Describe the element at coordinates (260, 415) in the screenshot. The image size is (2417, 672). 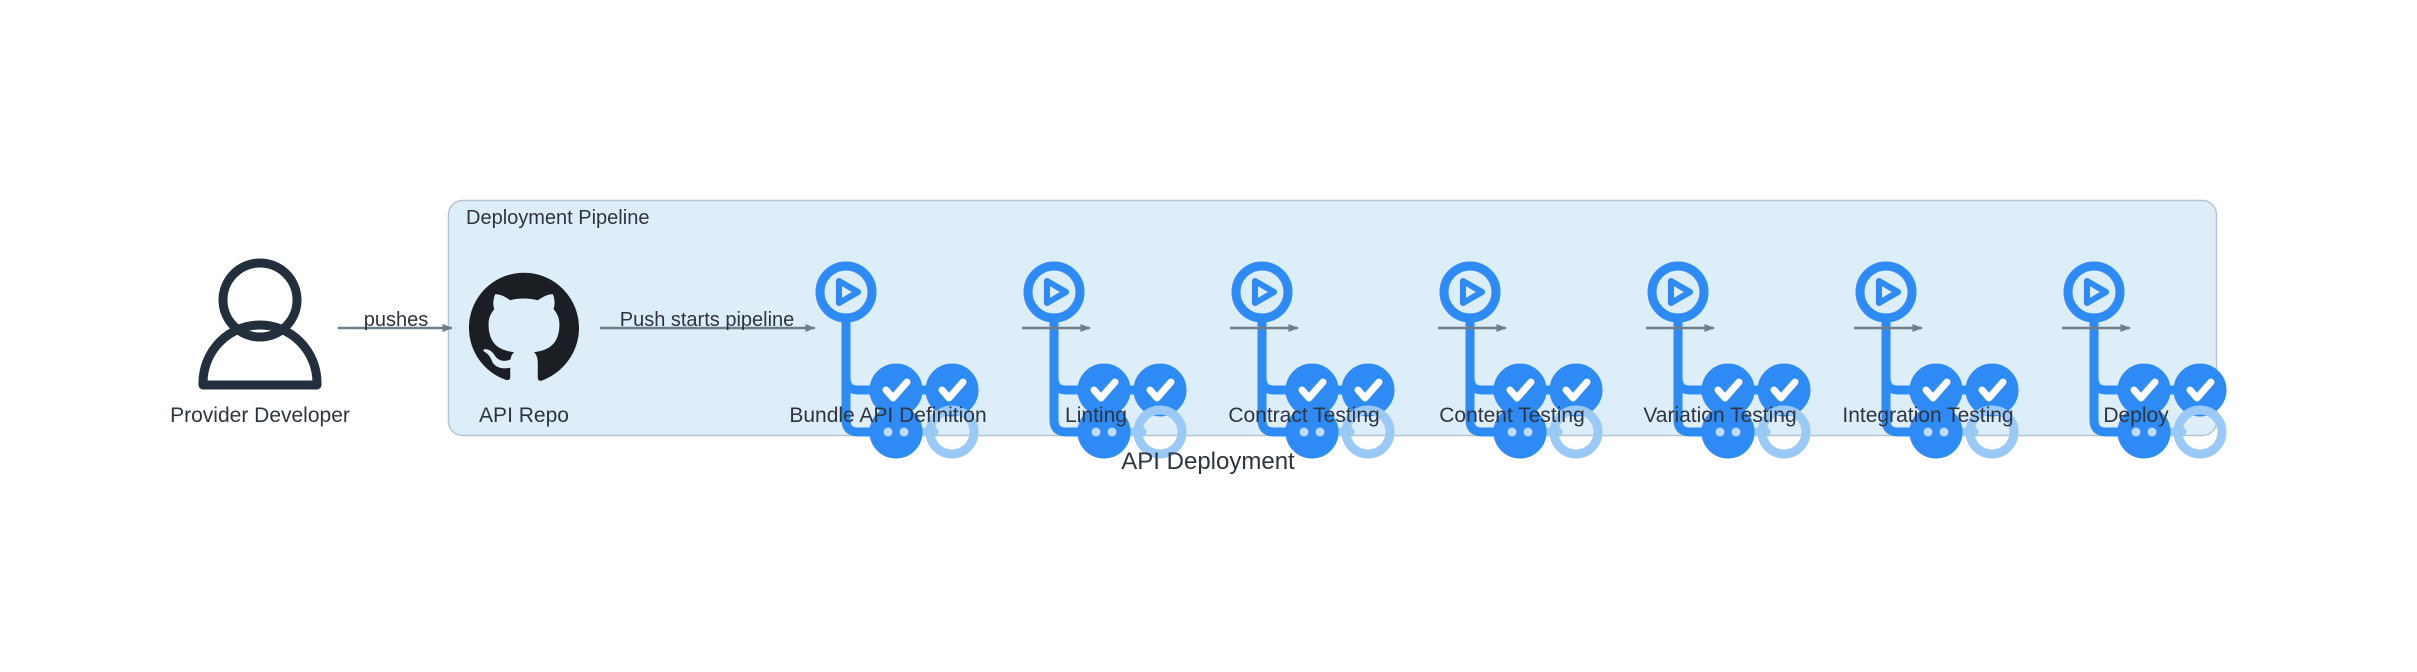
I see `provider-developer-label: Provider Developer` at that location.